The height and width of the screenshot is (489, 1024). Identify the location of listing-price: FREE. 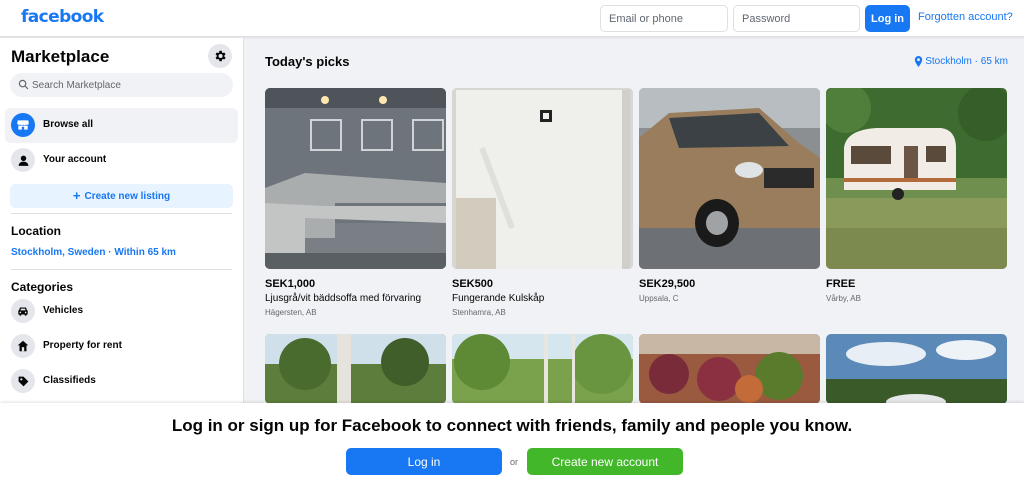
(841, 284).